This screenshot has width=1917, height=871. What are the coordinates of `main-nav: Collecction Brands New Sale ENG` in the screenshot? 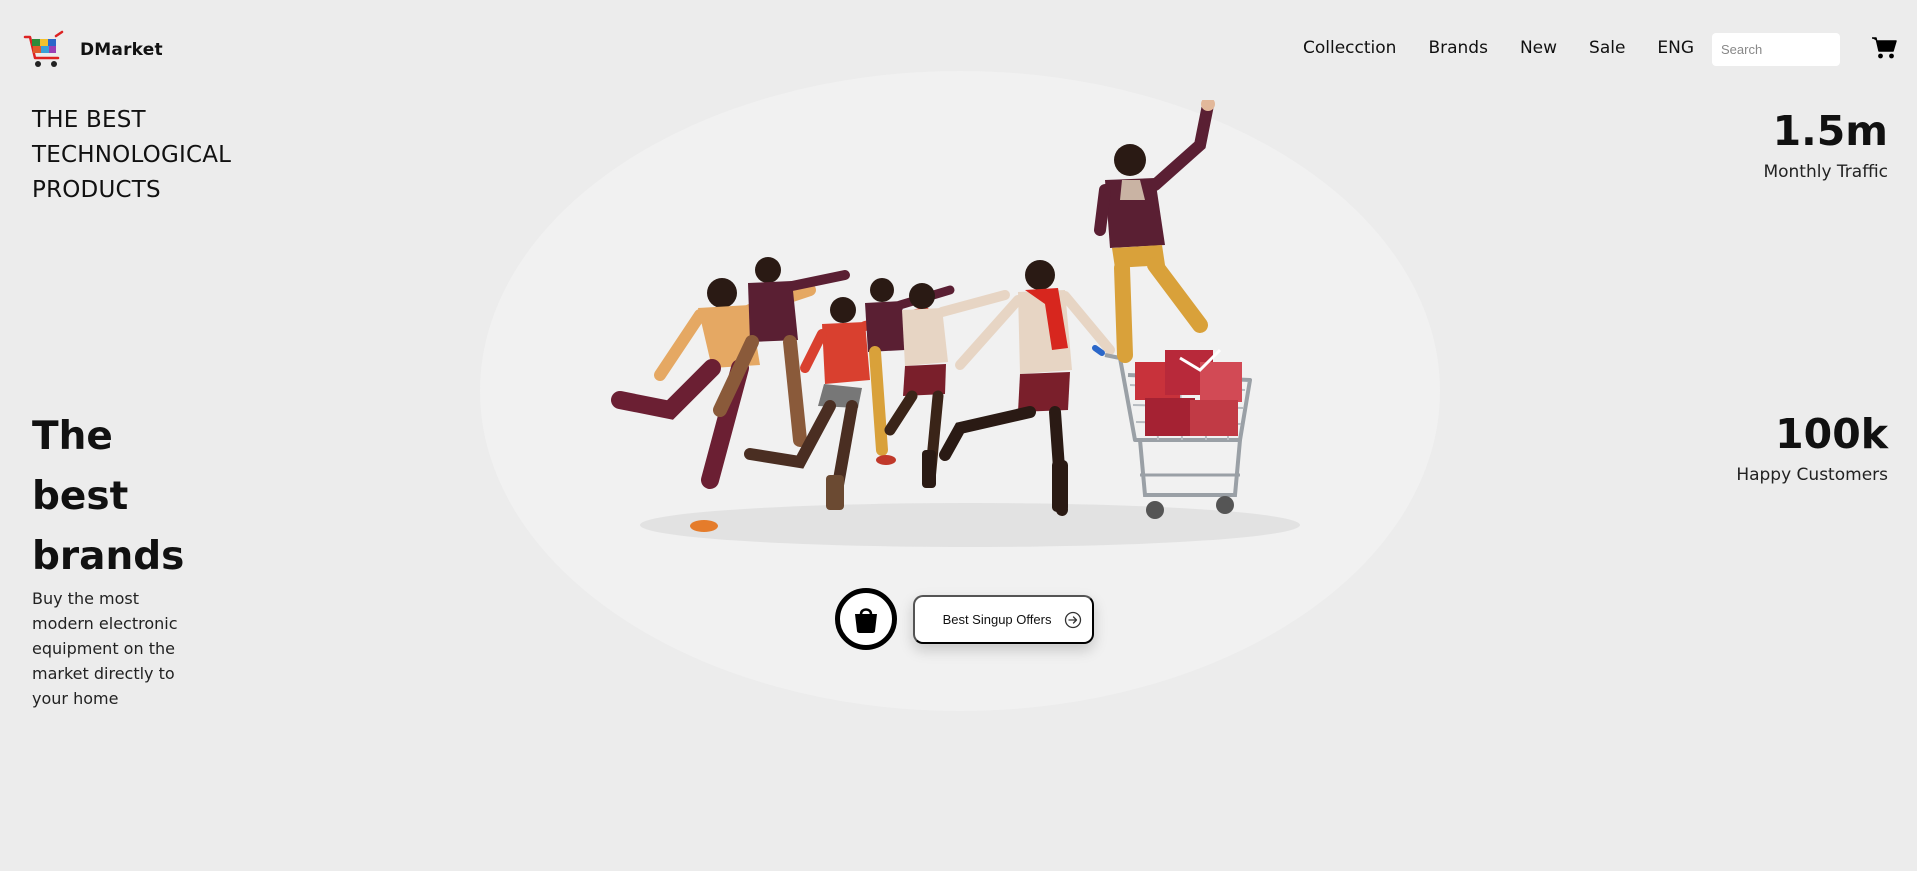 It's located at (1514, 48).